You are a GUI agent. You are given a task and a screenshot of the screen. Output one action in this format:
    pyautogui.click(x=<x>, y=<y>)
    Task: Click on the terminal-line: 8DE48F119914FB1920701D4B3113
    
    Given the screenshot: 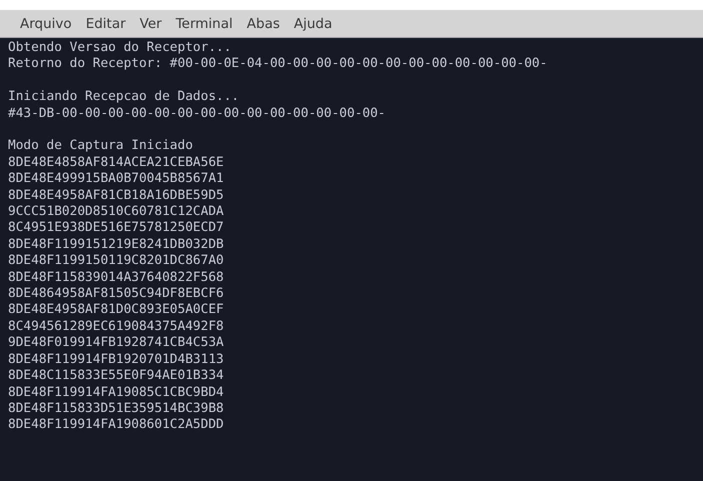 What is the action you would take?
    pyautogui.click(x=116, y=360)
    